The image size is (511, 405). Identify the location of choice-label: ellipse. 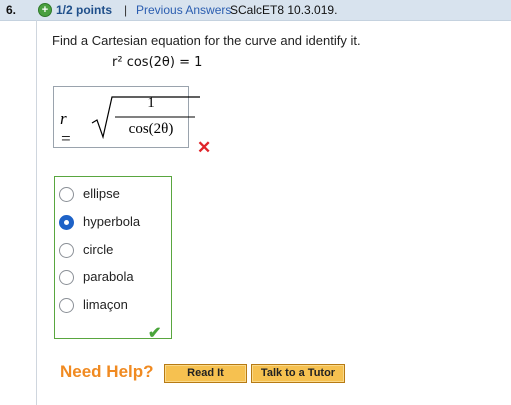
(101, 193).